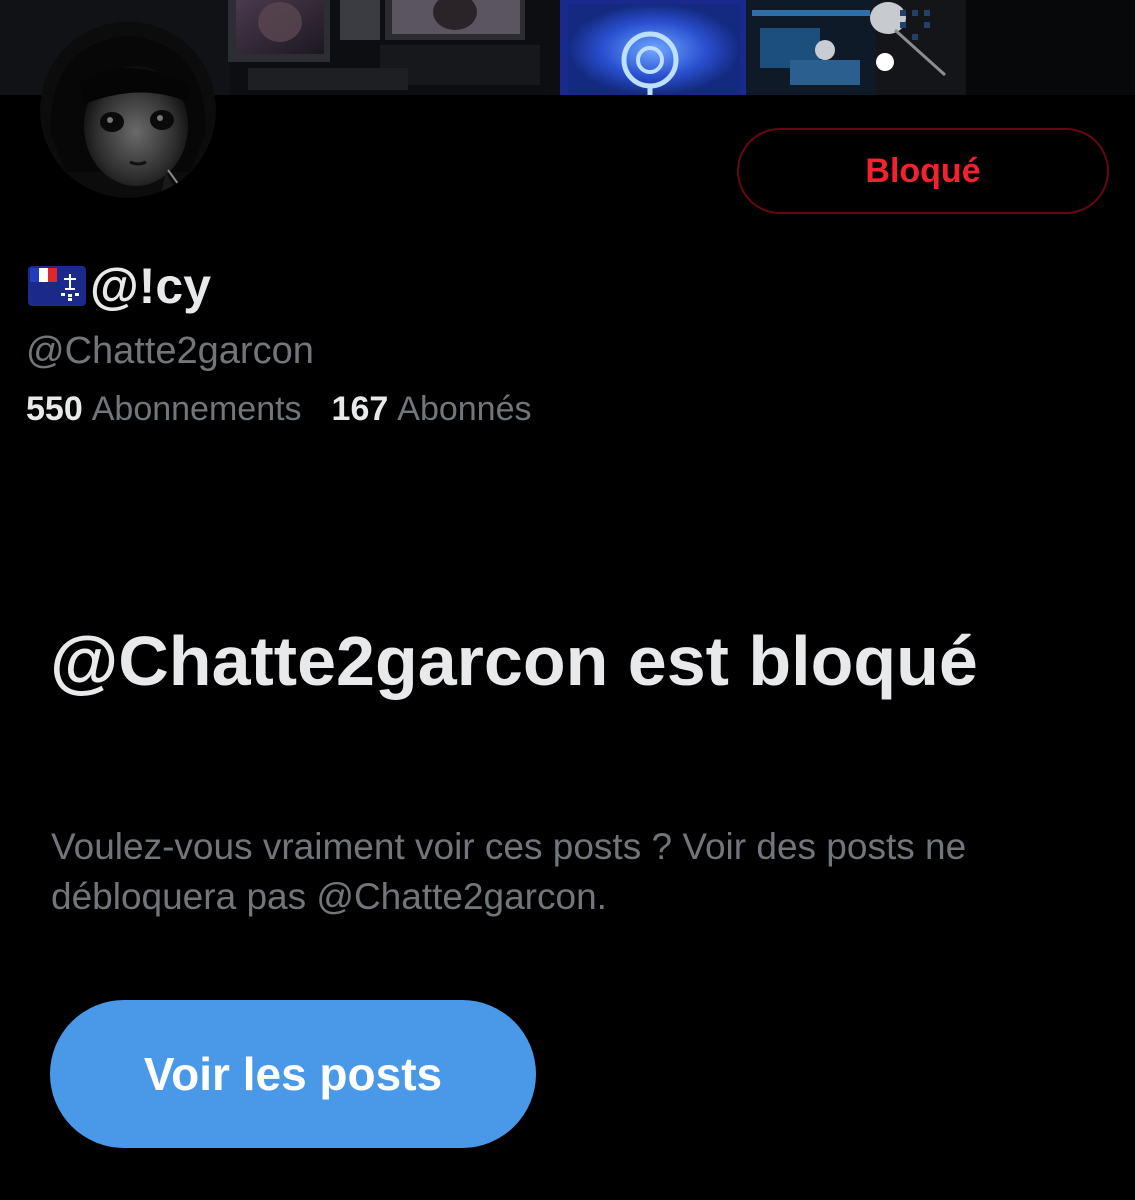 This screenshot has width=1135, height=1200. Describe the element at coordinates (196, 409) in the screenshot. I see `following-label: Abonnements` at that location.